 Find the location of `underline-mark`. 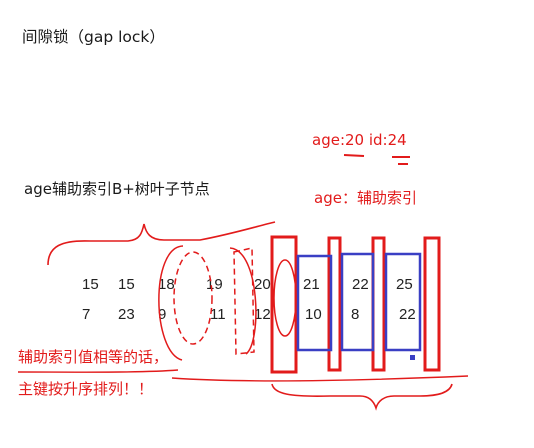

underline-mark is located at coordinates (354, 155).